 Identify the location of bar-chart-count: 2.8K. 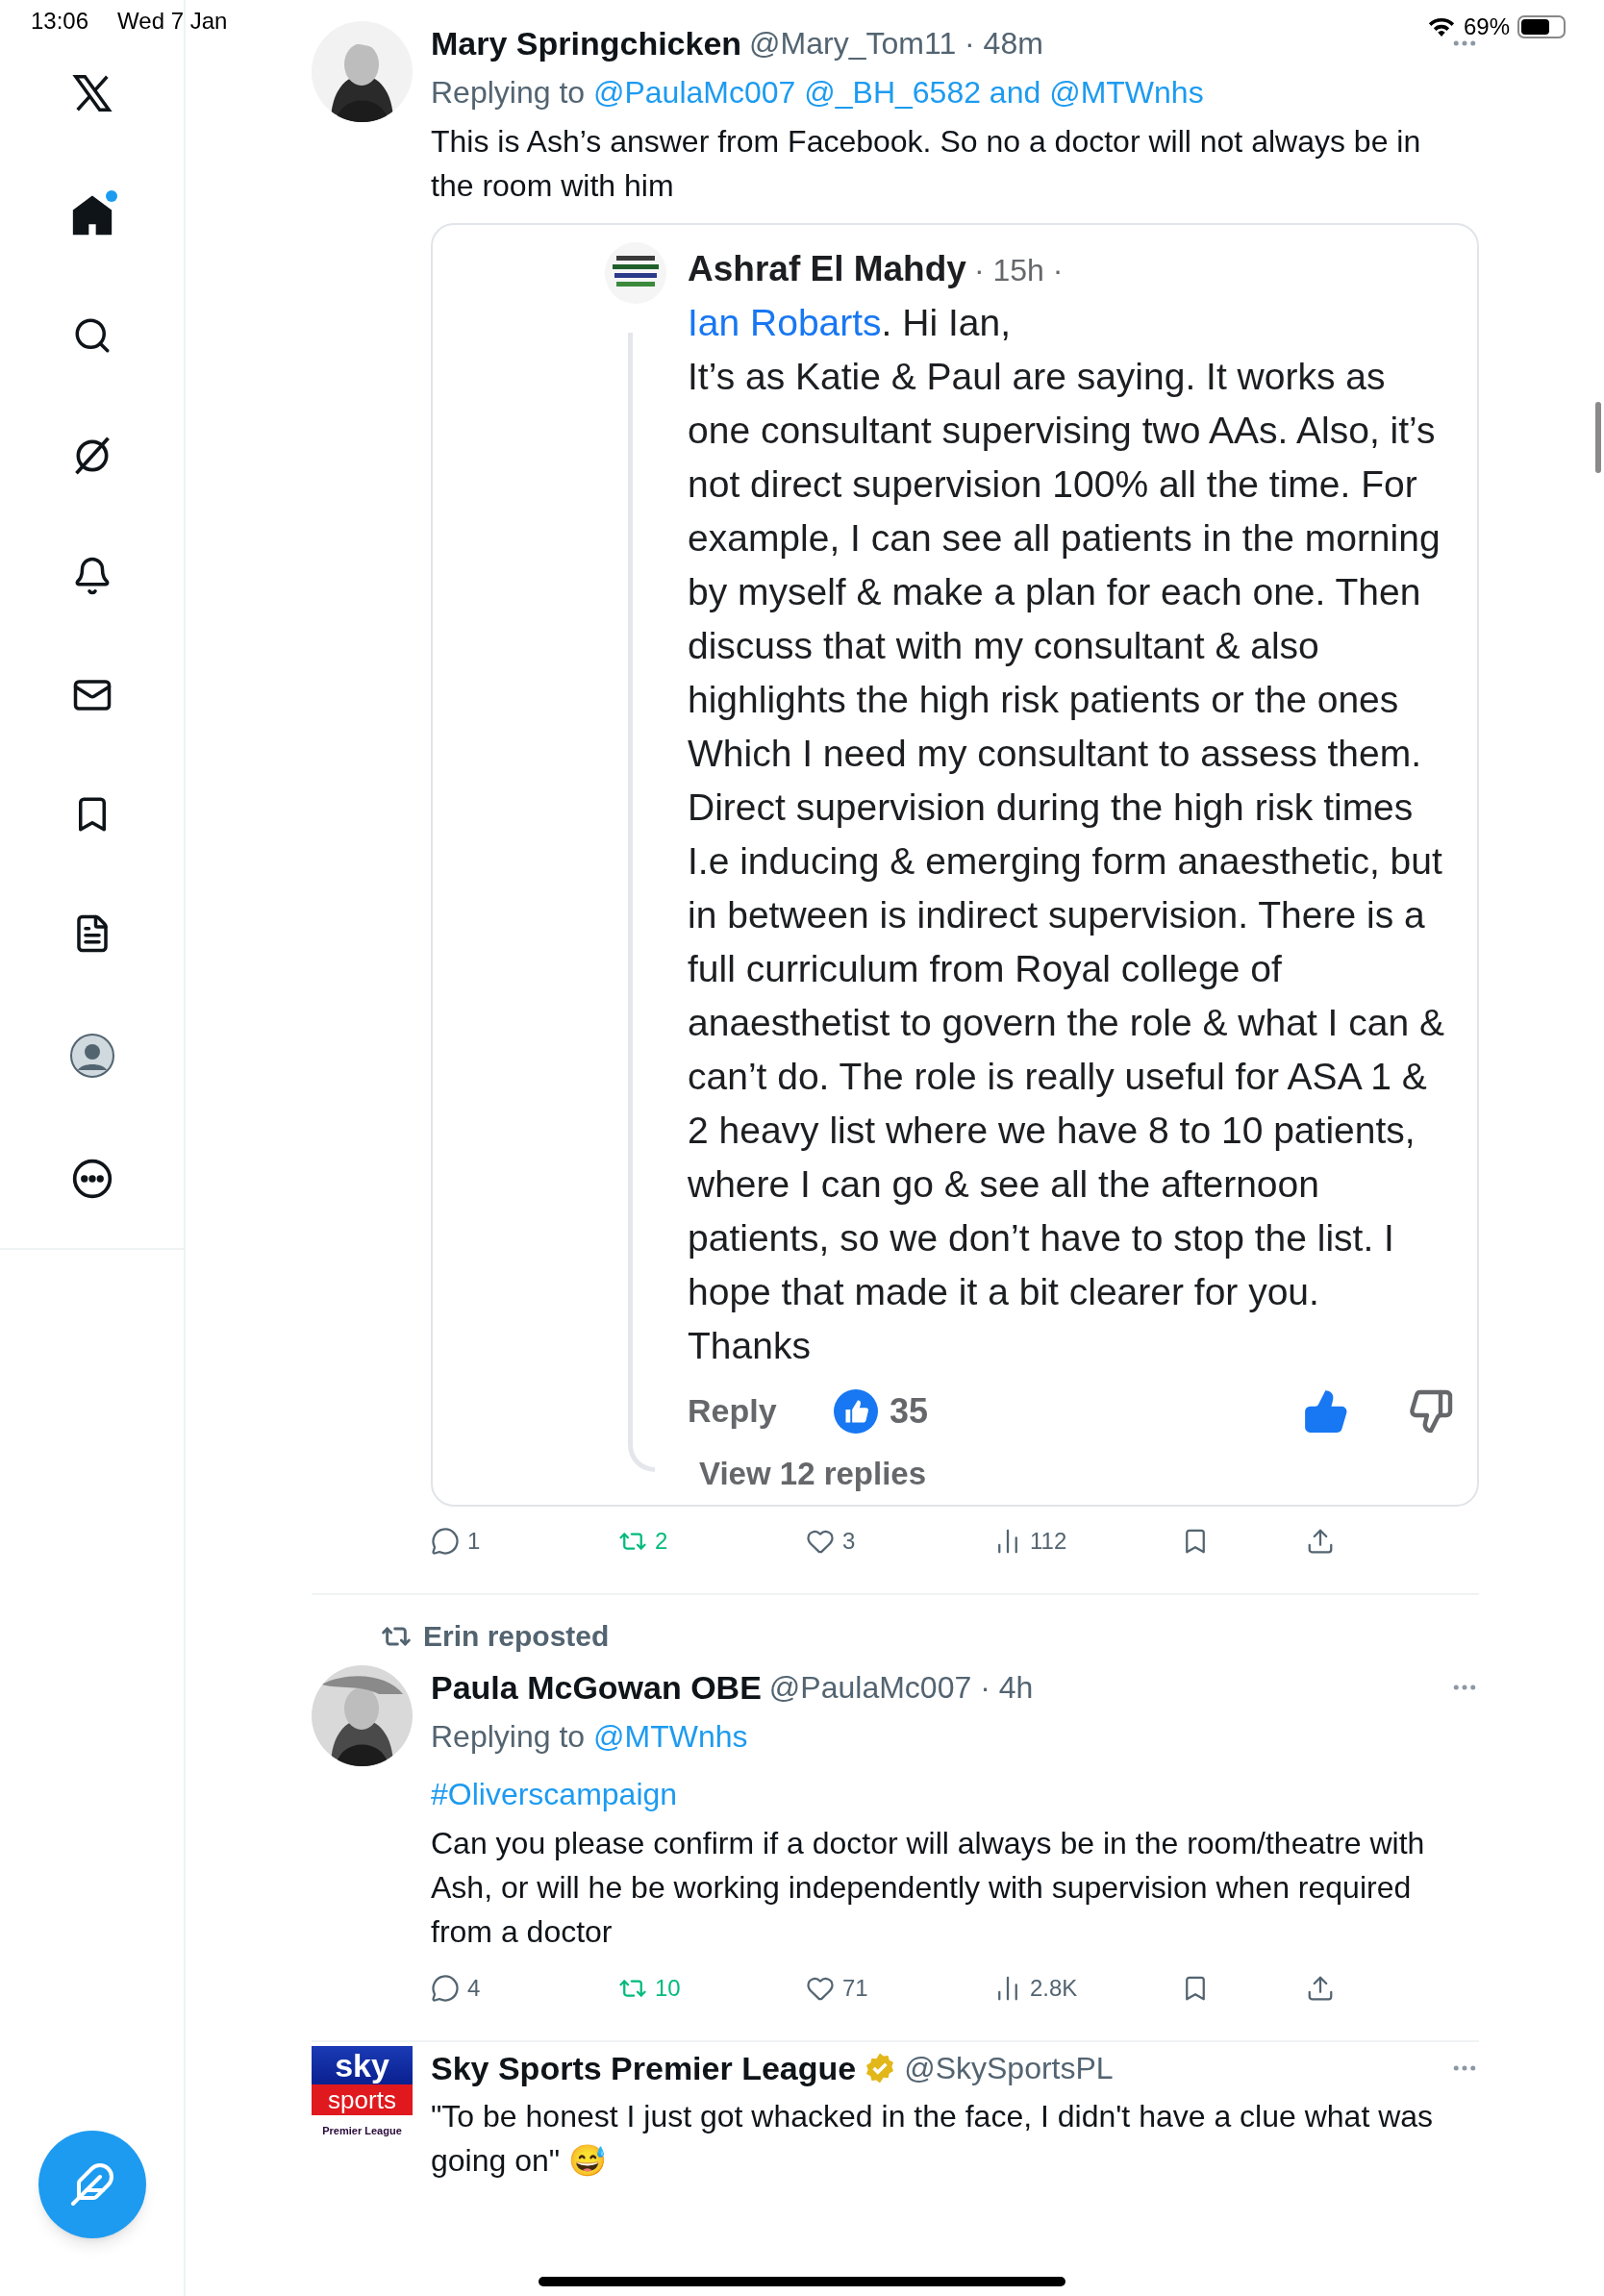
(1054, 1988).